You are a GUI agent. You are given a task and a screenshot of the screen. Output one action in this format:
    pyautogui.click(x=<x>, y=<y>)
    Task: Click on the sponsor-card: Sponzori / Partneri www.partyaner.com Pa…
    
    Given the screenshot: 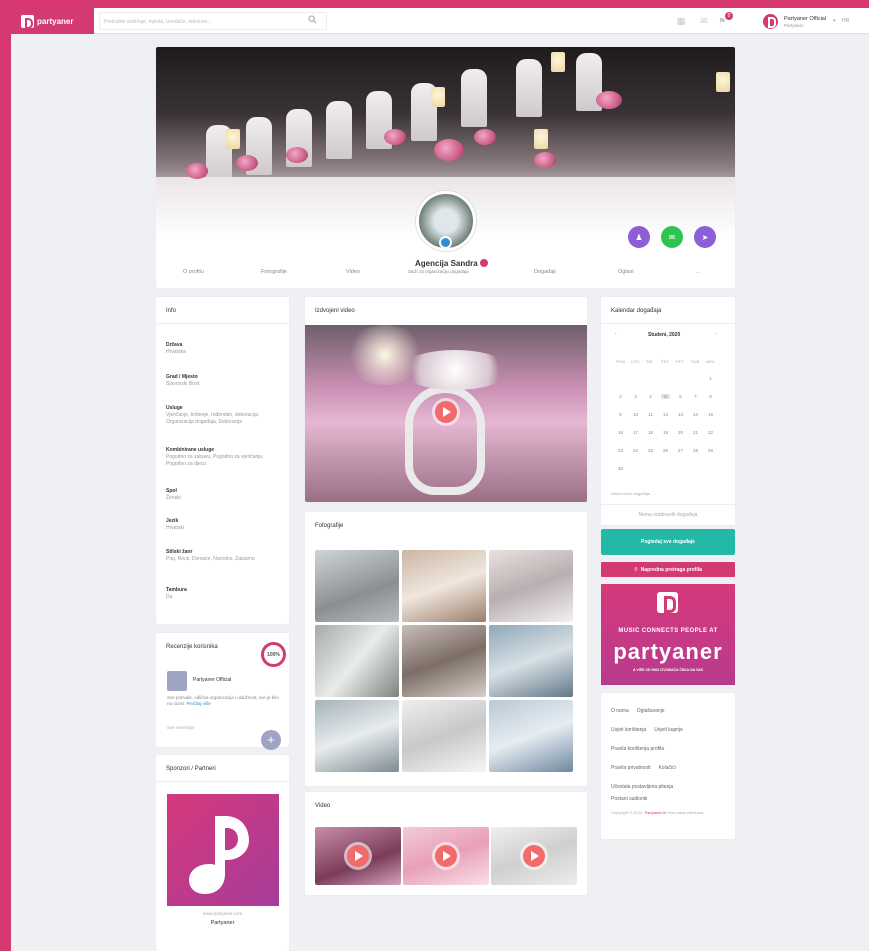 What is the action you would take?
    pyautogui.click(x=222, y=853)
    